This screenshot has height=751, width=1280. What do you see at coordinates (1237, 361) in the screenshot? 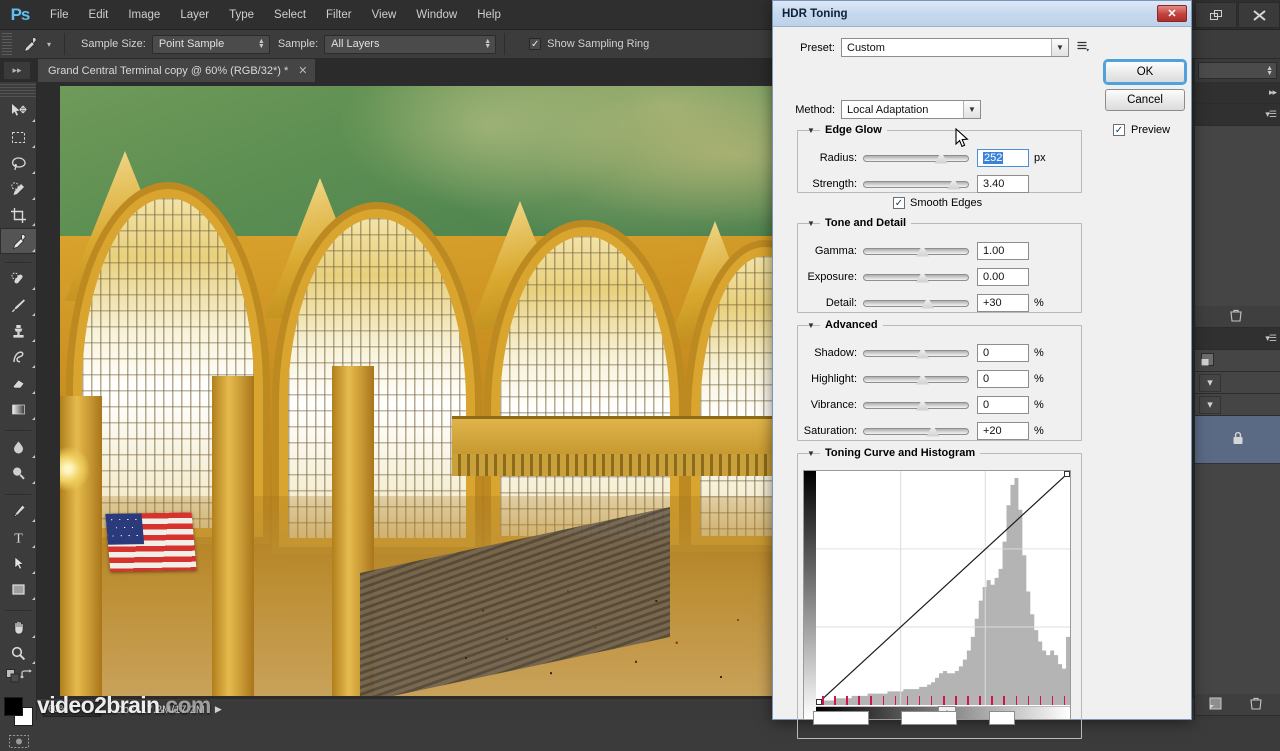
I see `blend-mode-row` at bounding box center [1237, 361].